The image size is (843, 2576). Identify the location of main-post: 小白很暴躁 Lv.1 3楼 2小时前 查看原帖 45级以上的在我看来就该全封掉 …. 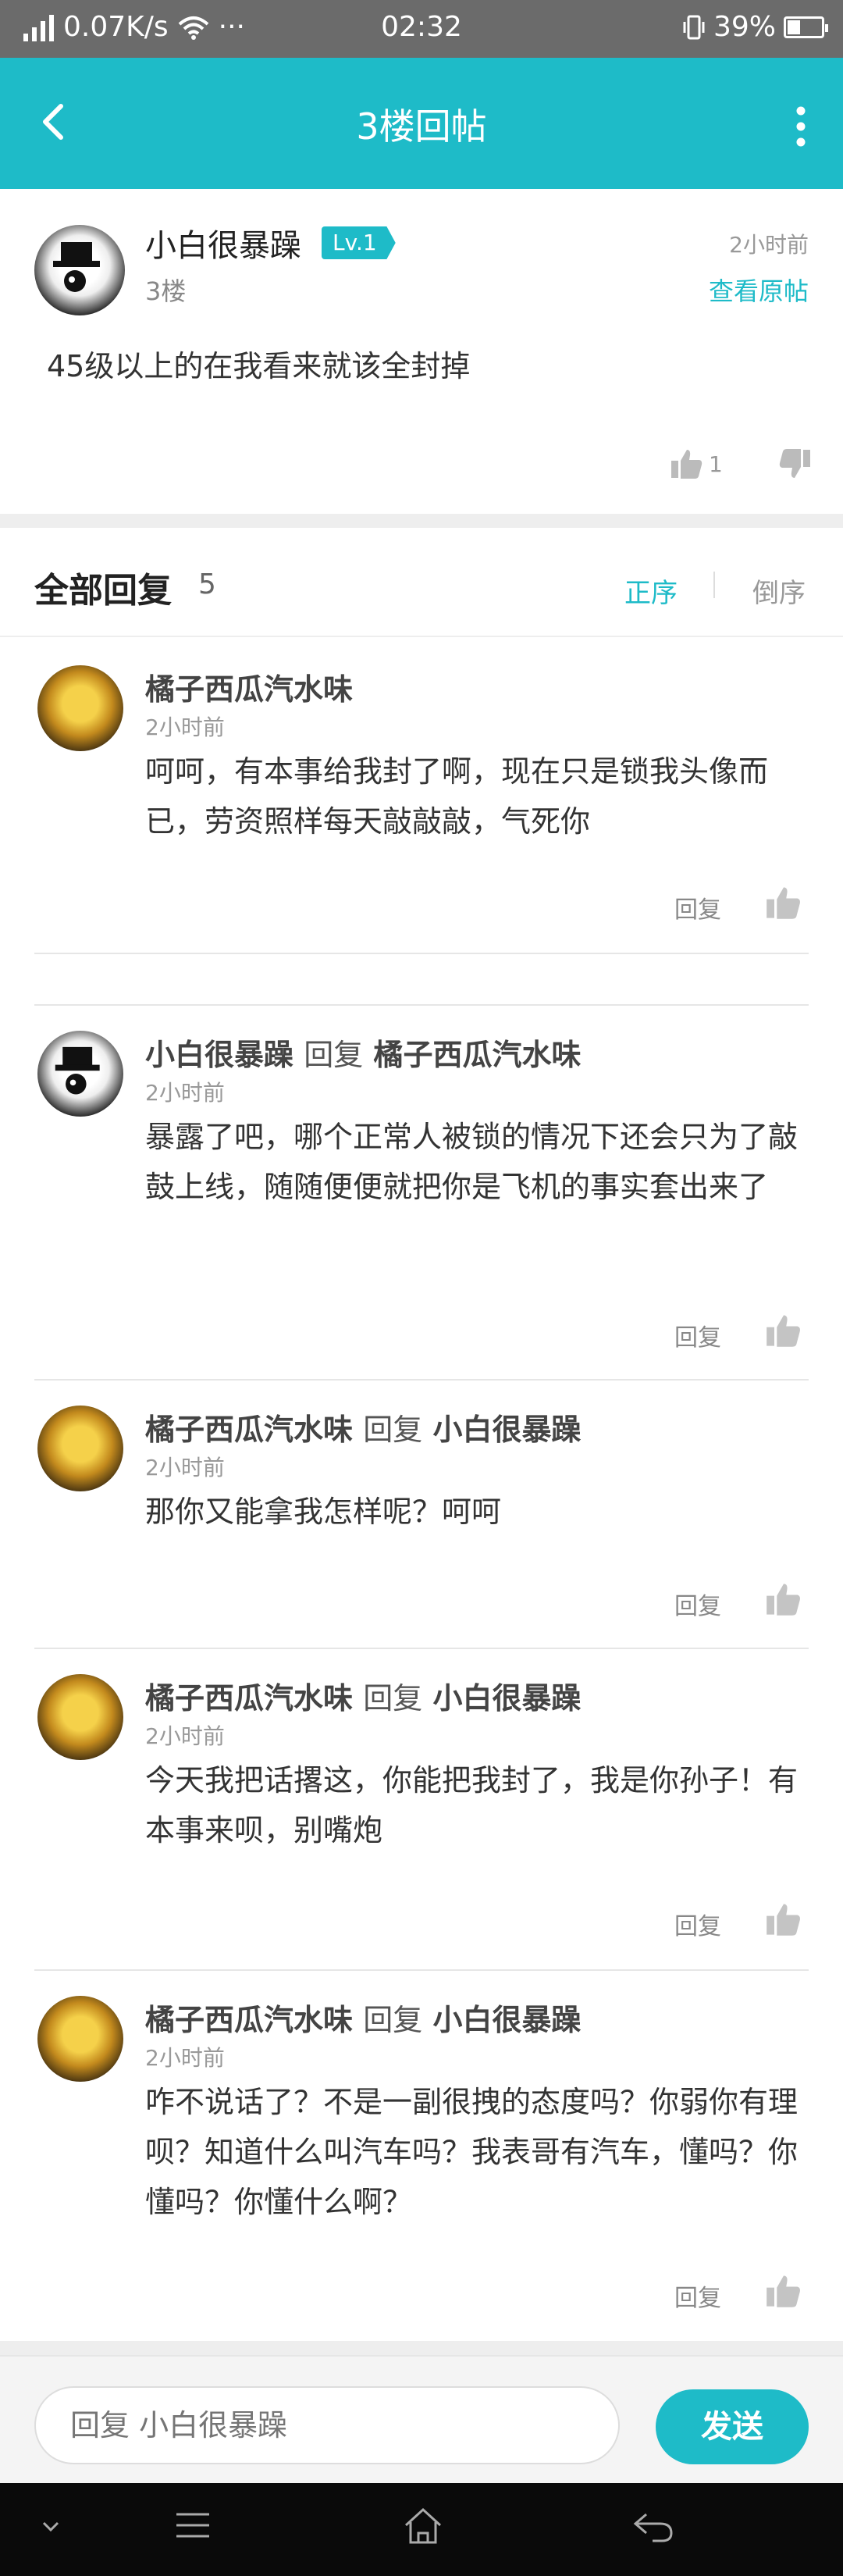
(421, 351).